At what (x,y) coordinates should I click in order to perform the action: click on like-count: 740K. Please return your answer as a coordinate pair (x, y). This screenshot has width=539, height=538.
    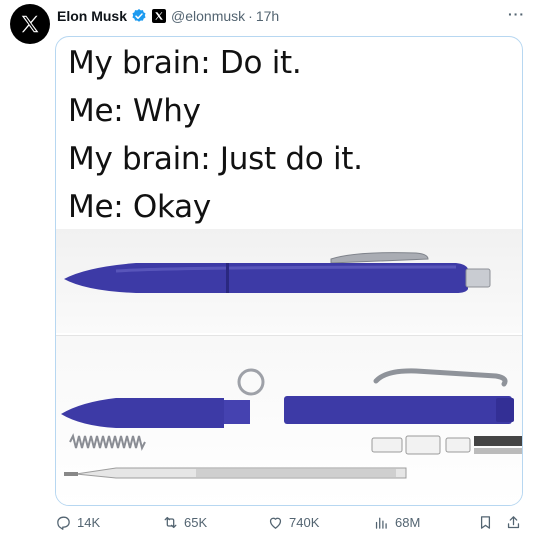
    Looking at the image, I should click on (304, 522).